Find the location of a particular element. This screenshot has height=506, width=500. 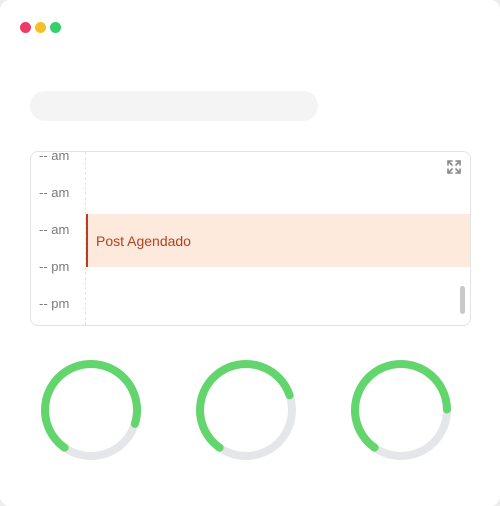

event-title: Post Agendado is located at coordinates (143, 240).